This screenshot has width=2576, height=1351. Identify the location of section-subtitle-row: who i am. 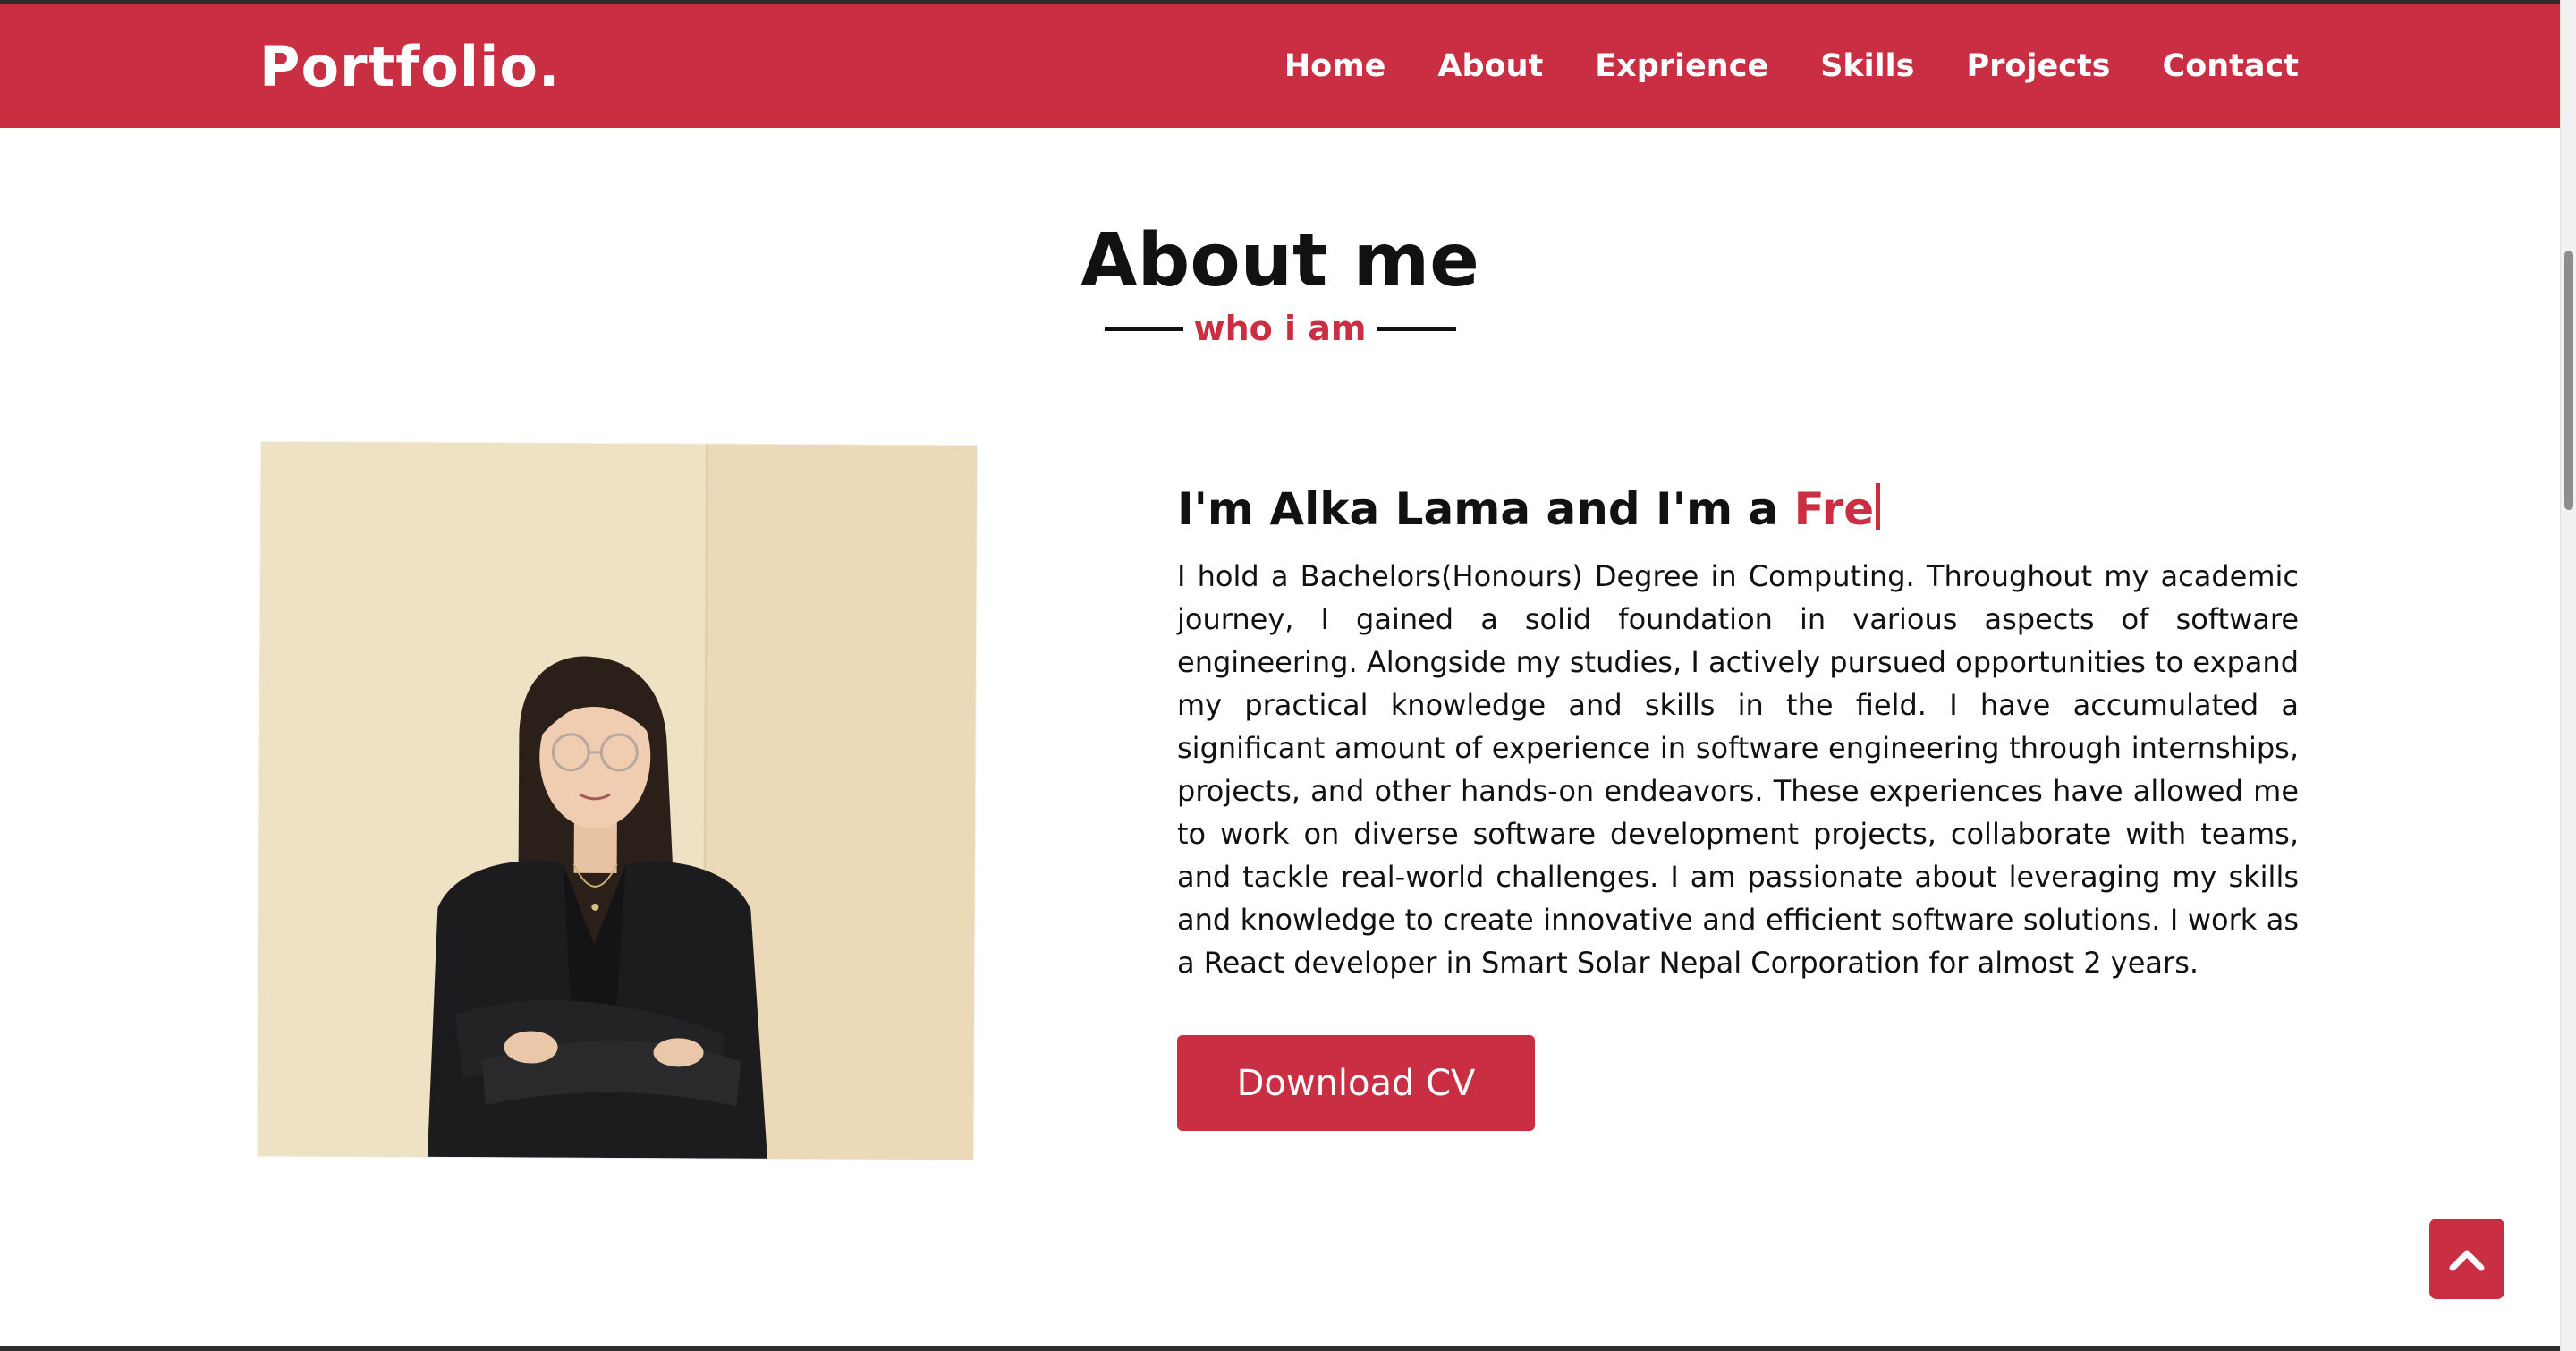
(1280, 329).